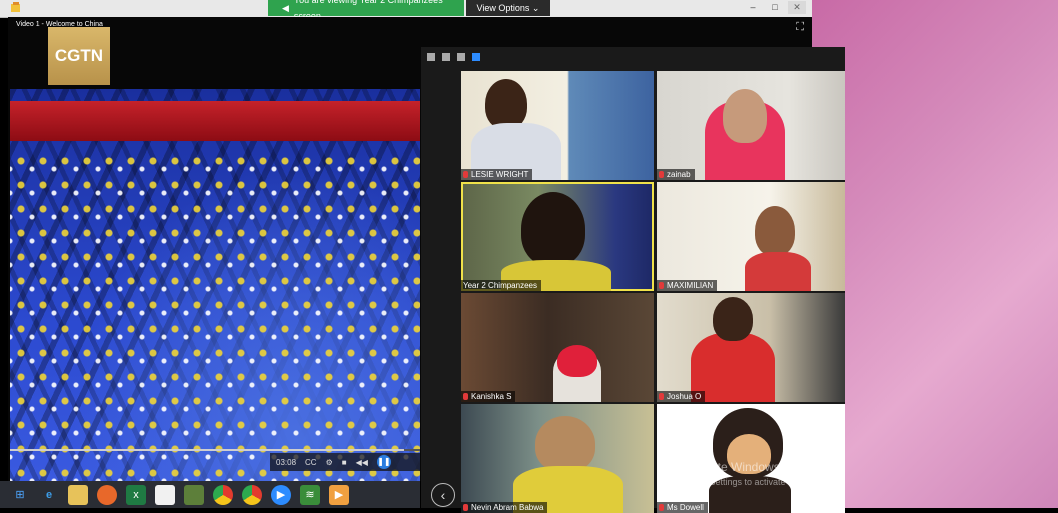 This screenshot has height=513, width=1058. What do you see at coordinates (753, 7) in the screenshot?
I see `minimize-button: –` at bounding box center [753, 7].